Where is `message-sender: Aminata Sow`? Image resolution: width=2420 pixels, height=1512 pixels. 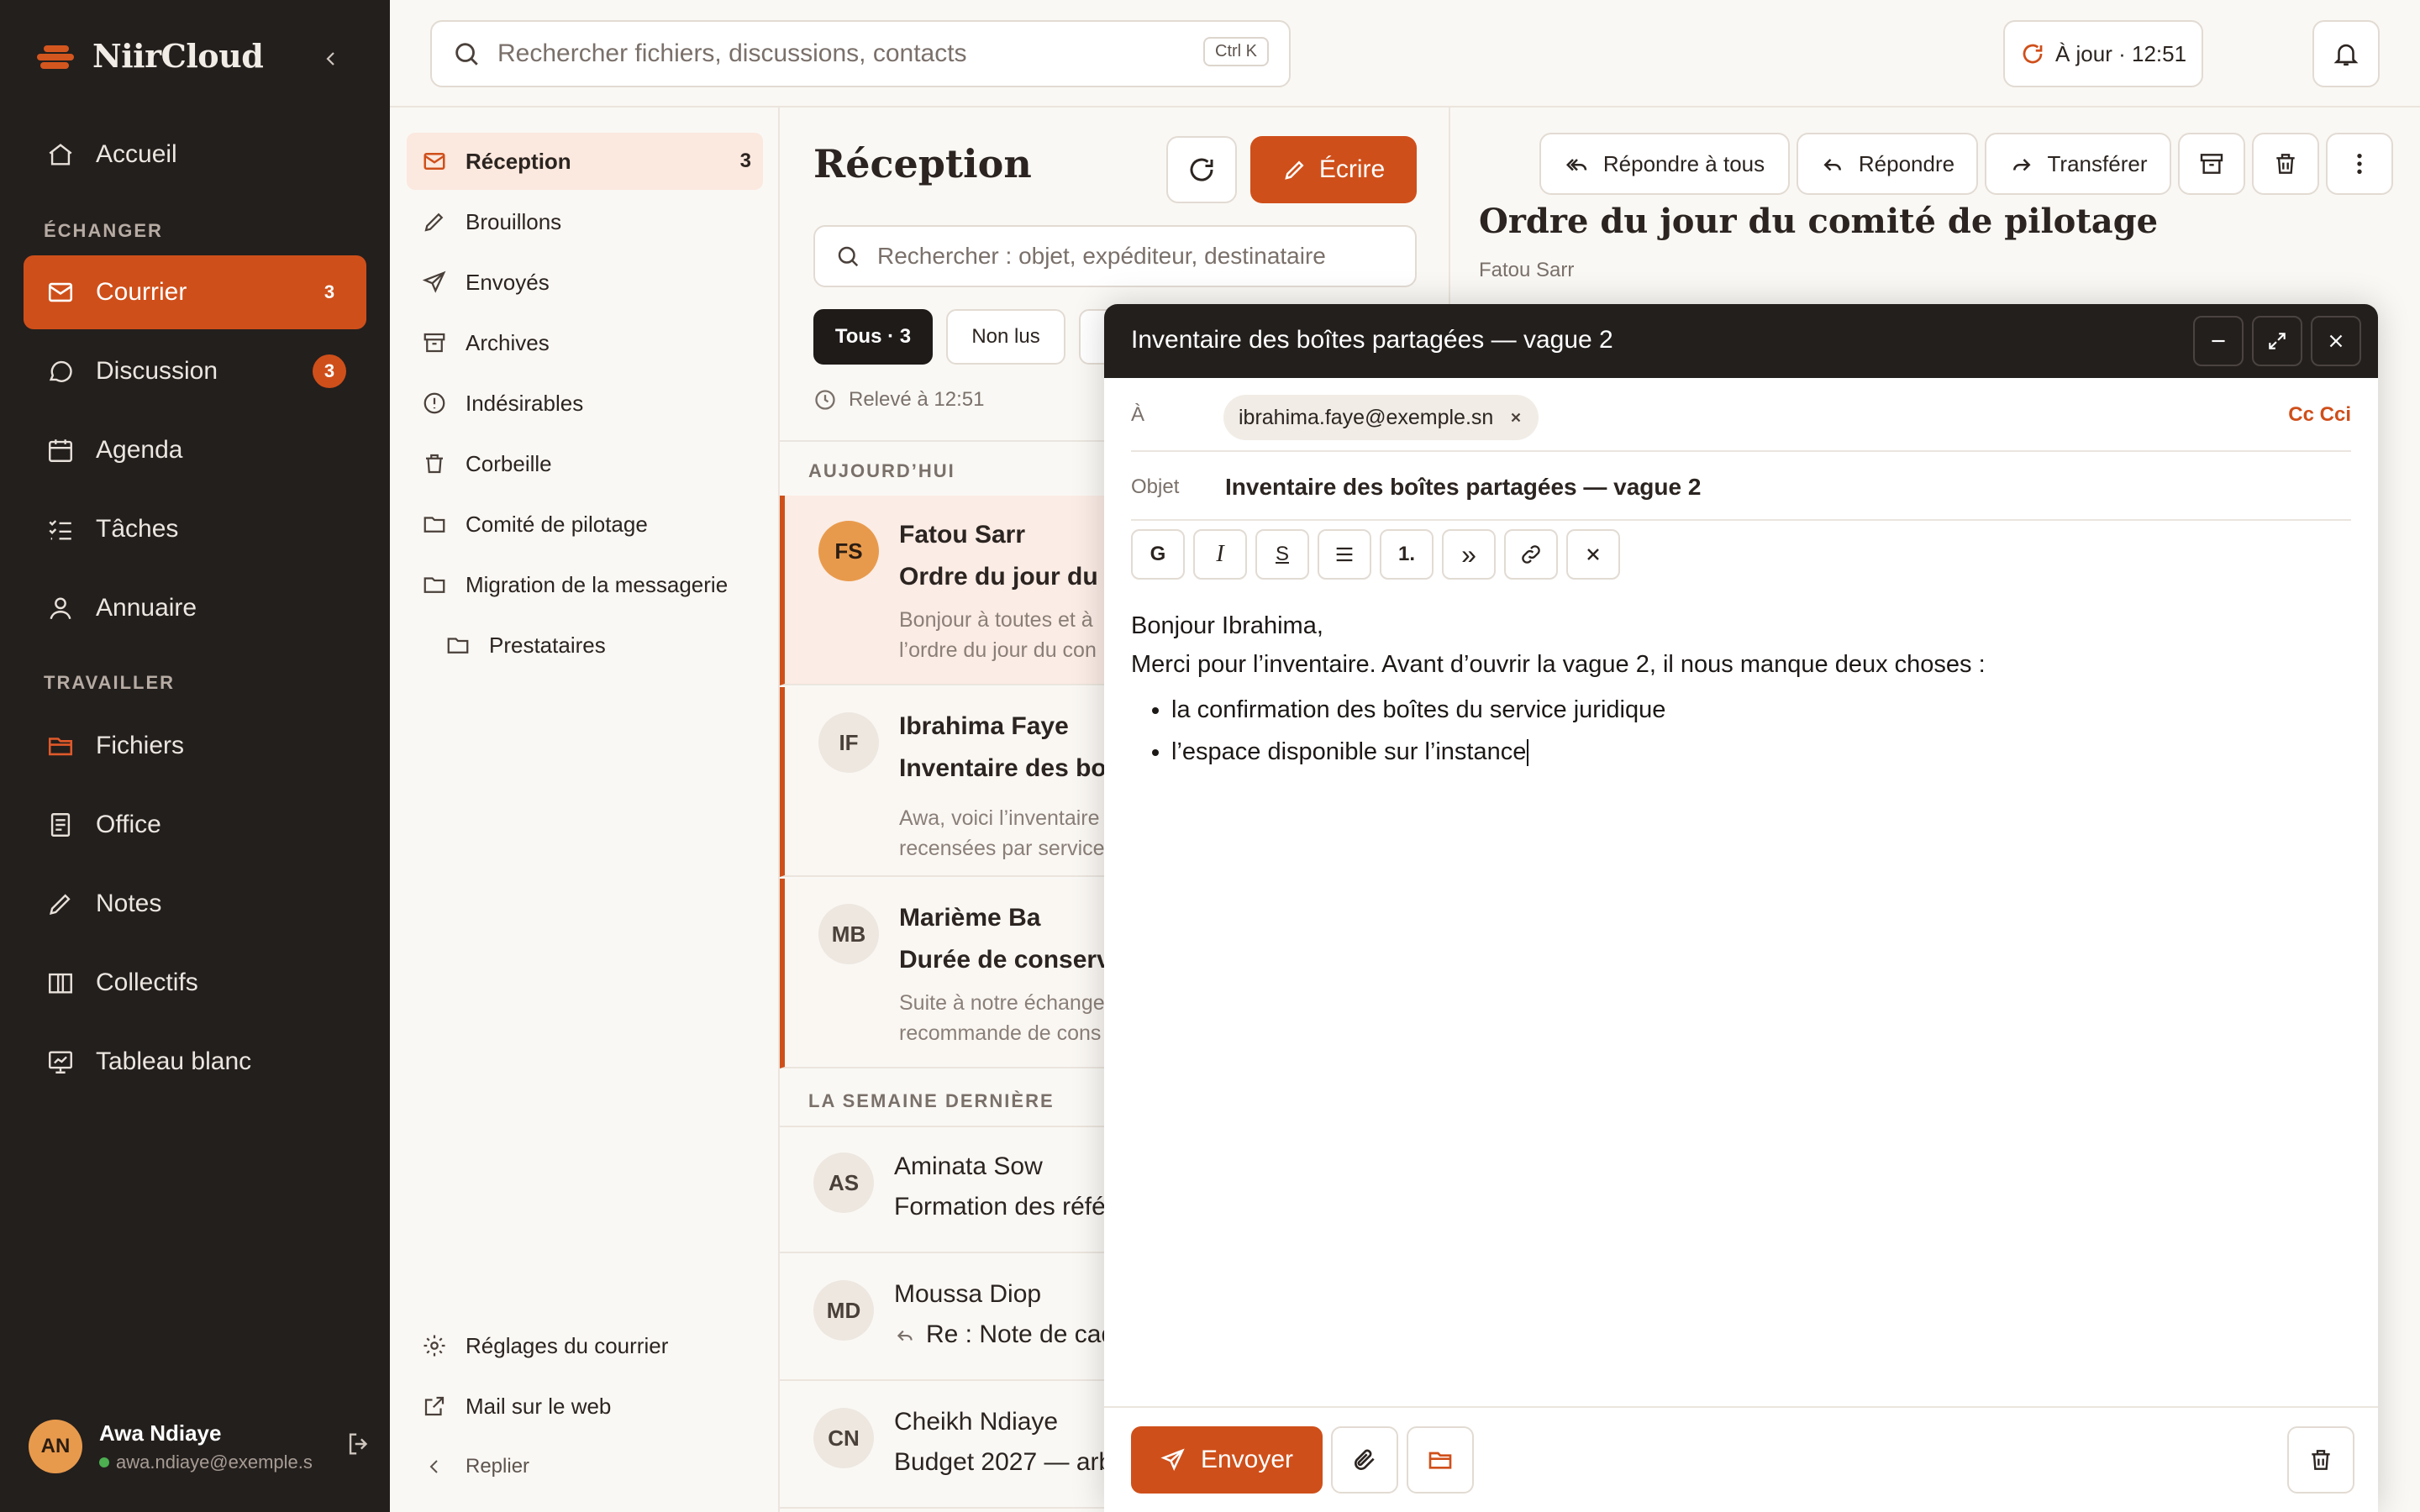 message-sender: Aminata Sow is located at coordinates (968, 1166).